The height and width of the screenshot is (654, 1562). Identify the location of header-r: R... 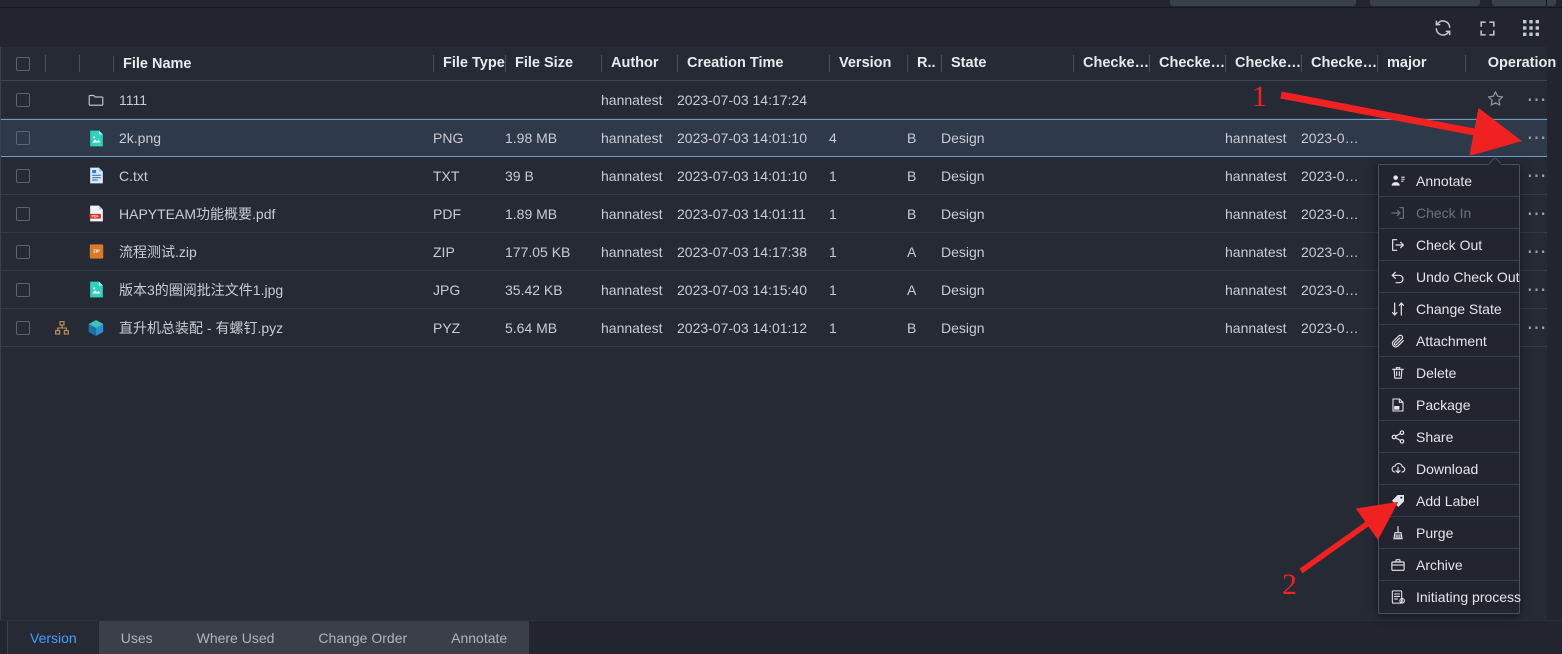
(924, 63).